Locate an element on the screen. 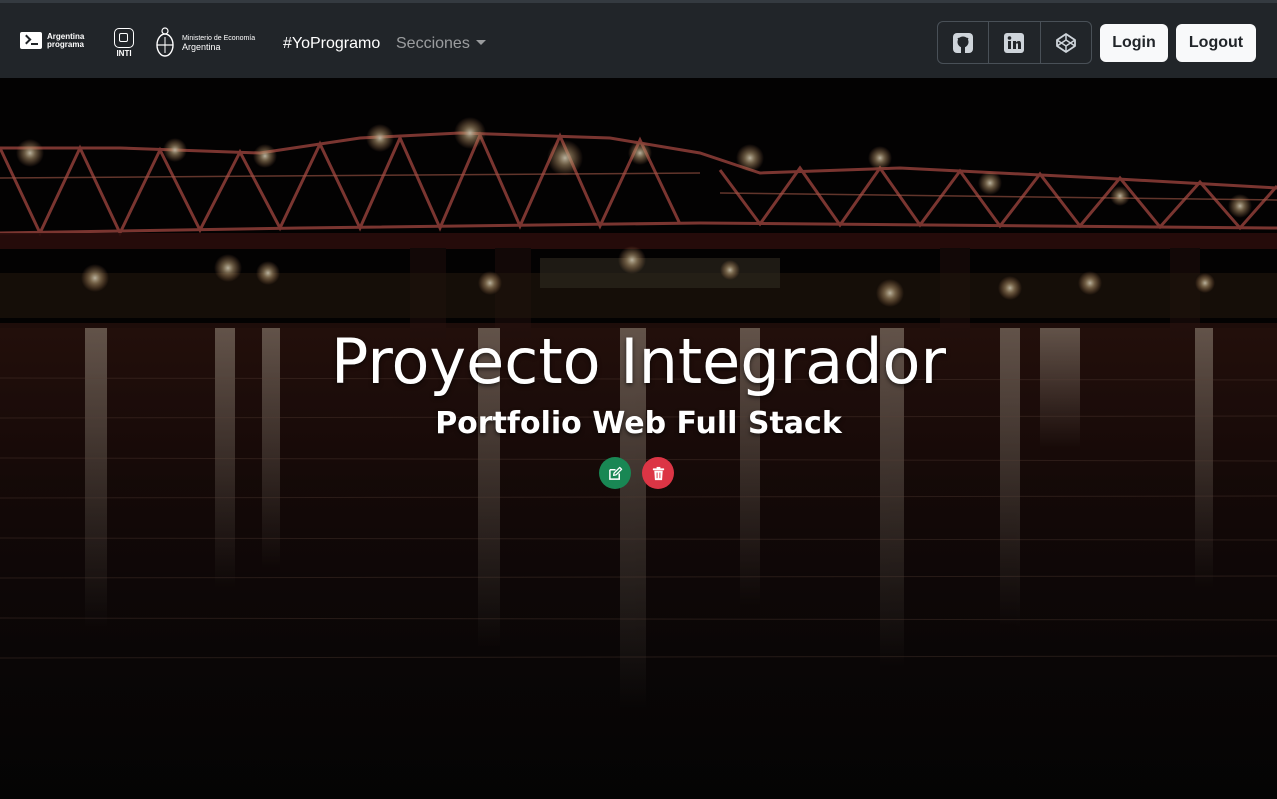  linkedin-icon is located at coordinates (1014, 42).